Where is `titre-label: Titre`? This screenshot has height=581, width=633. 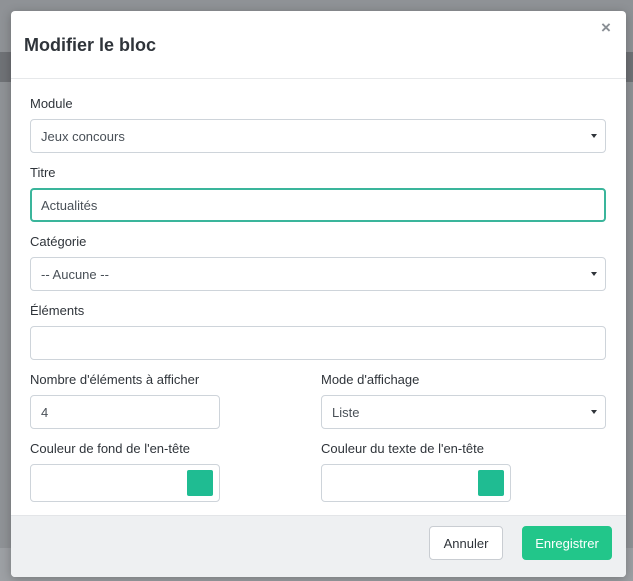
titre-label: Titre is located at coordinates (43, 172).